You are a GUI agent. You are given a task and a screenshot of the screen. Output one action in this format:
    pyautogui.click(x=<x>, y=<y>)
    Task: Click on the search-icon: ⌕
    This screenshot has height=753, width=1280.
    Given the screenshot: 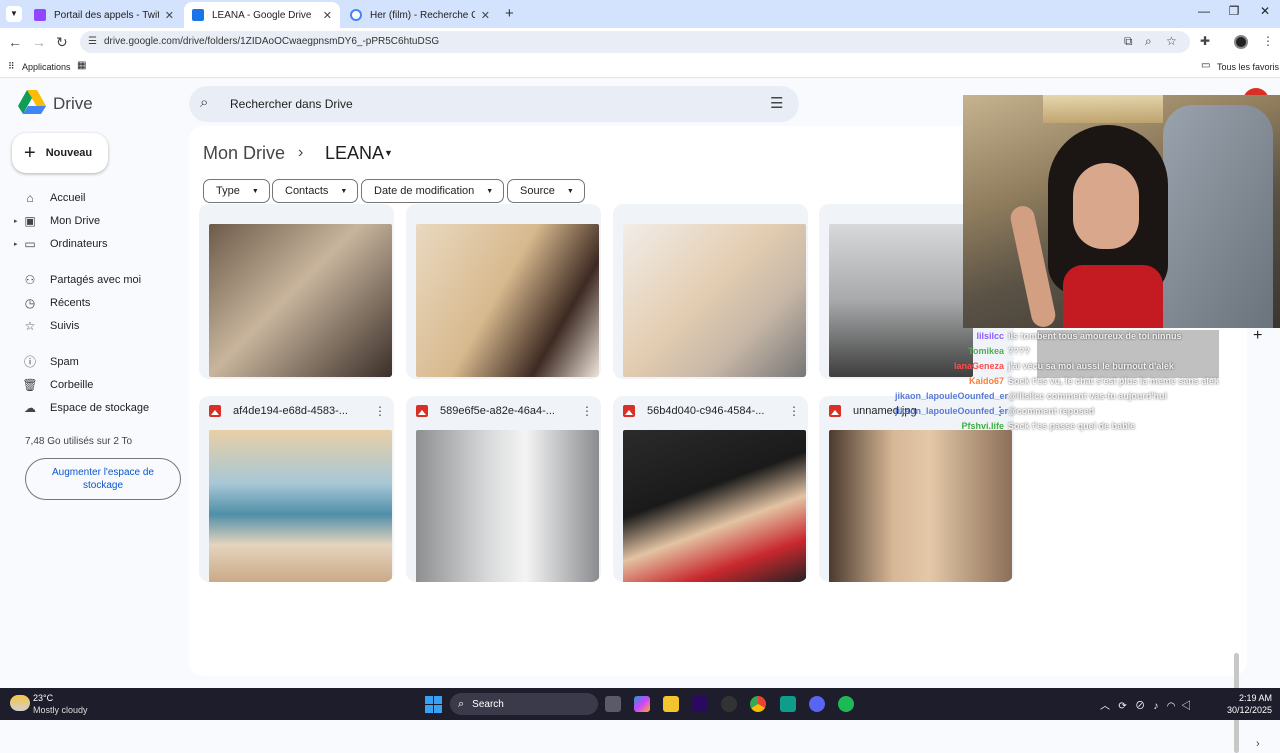 What is the action you would take?
    pyautogui.click(x=204, y=102)
    